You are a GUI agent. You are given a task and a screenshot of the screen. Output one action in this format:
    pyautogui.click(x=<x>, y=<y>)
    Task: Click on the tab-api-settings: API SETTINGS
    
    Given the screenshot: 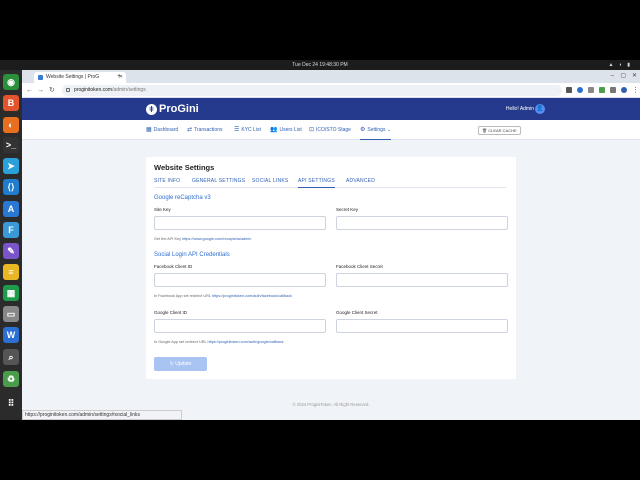 What is the action you would take?
    pyautogui.click(x=316, y=182)
    